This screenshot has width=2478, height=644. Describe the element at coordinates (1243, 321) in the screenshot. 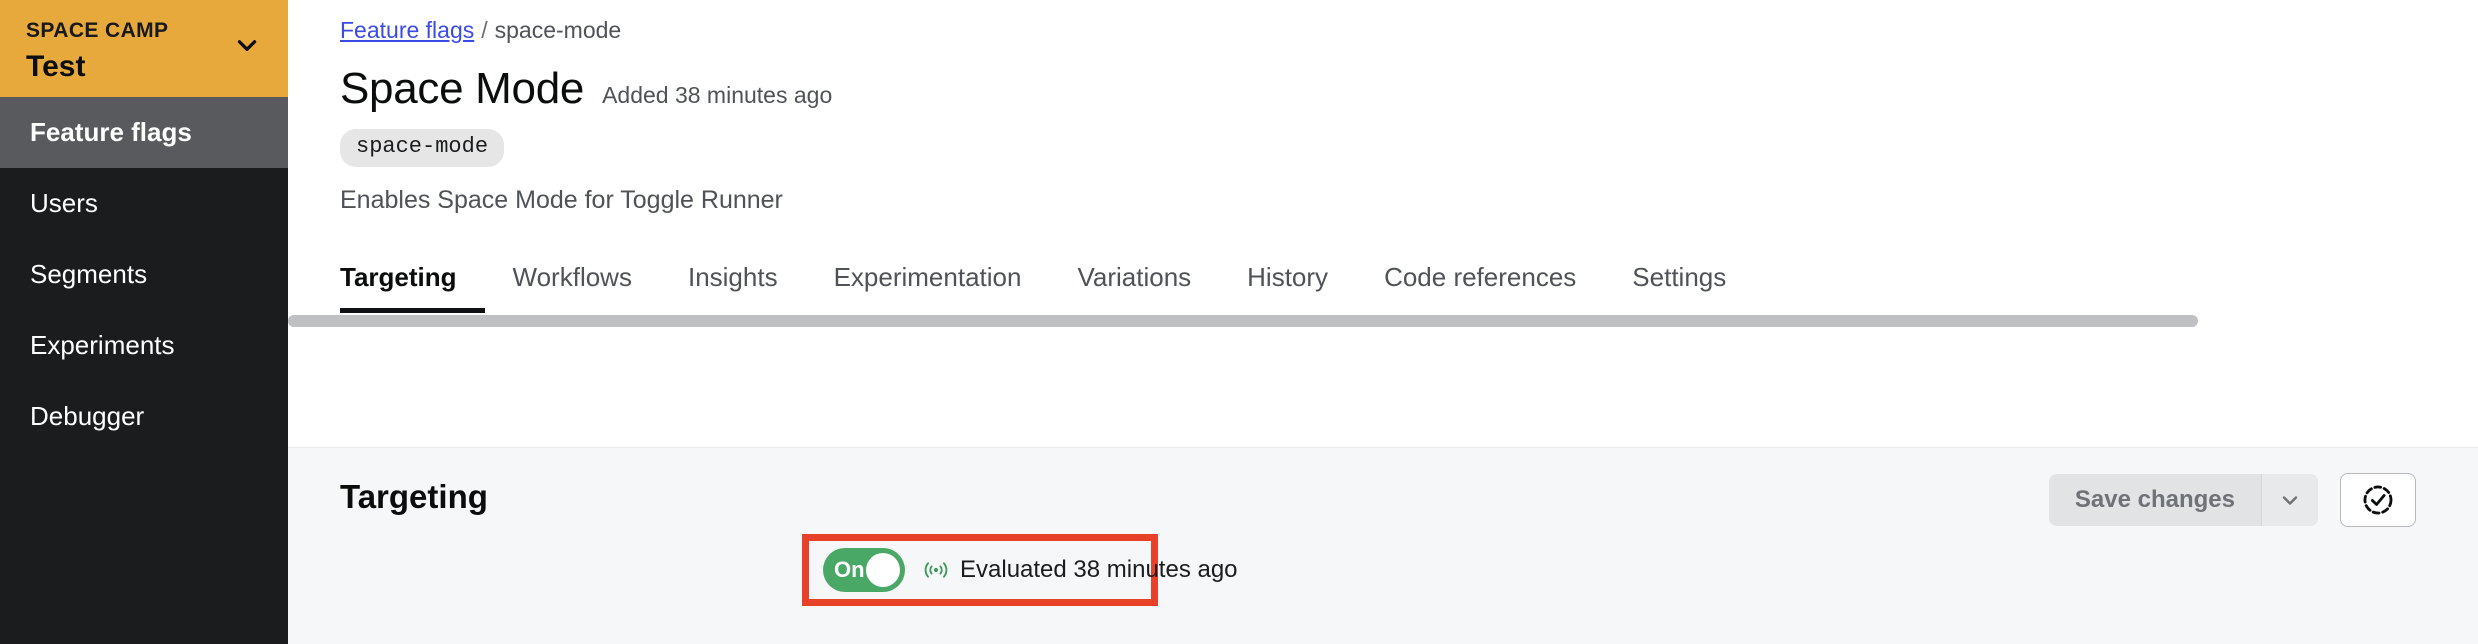

I see `scrollbar-thumb` at that location.